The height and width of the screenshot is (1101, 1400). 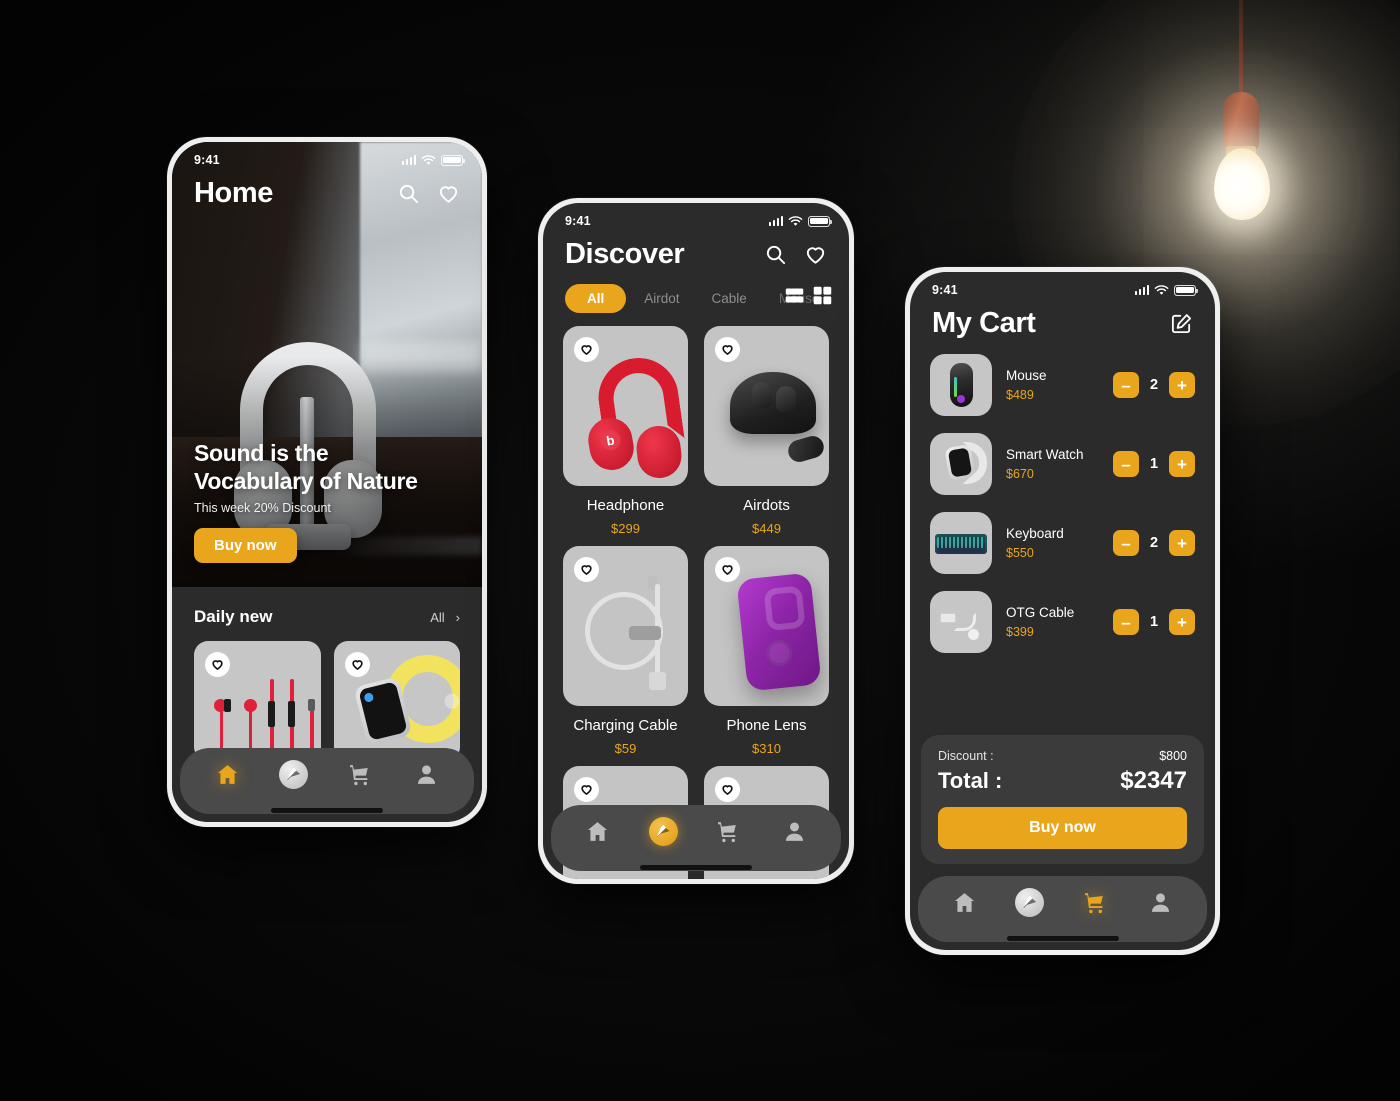 What do you see at coordinates (625, 528) in the screenshot?
I see `product-price: $299` at bounding box center [625, 528].